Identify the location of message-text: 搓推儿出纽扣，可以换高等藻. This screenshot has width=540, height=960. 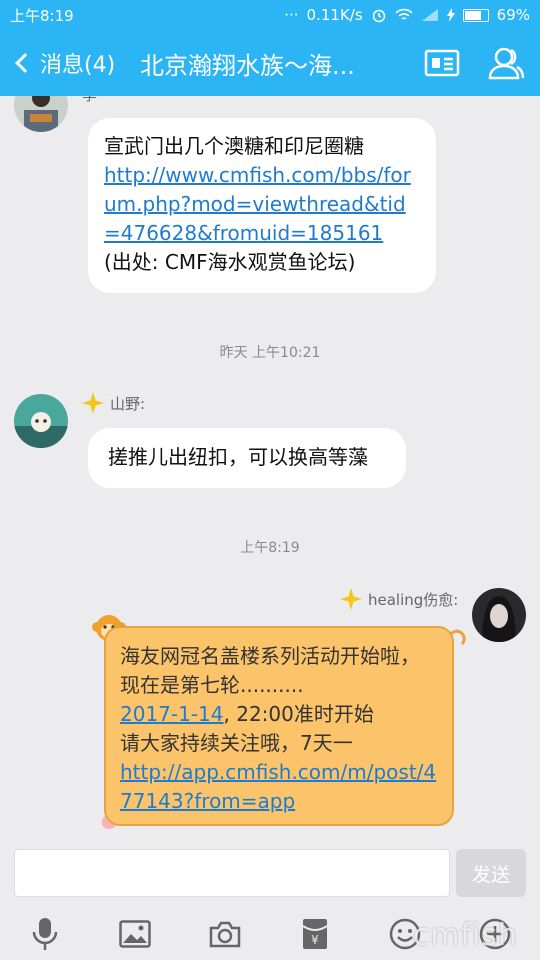
(238, 457).